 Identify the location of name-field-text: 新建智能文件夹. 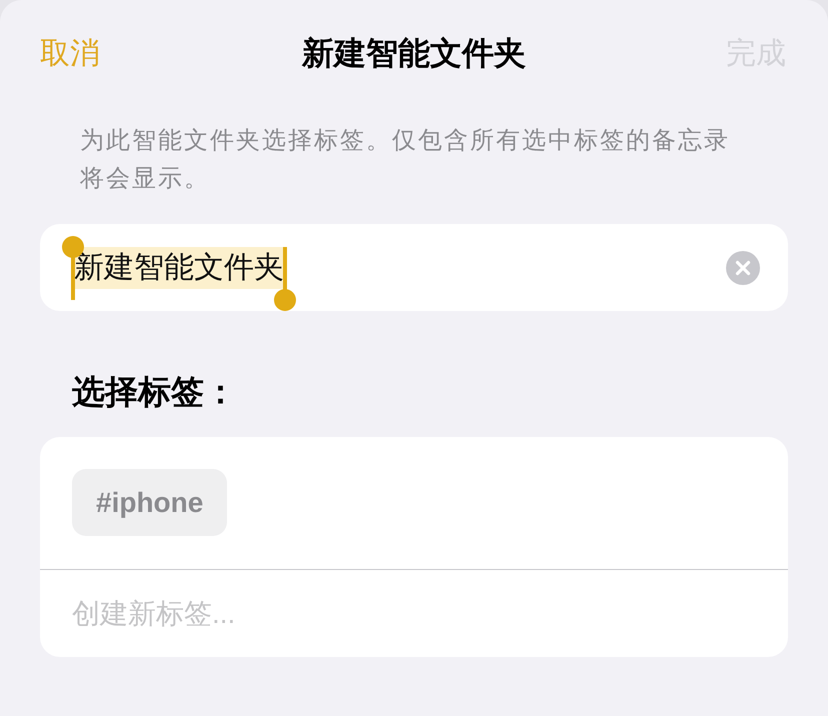
(179, 267).